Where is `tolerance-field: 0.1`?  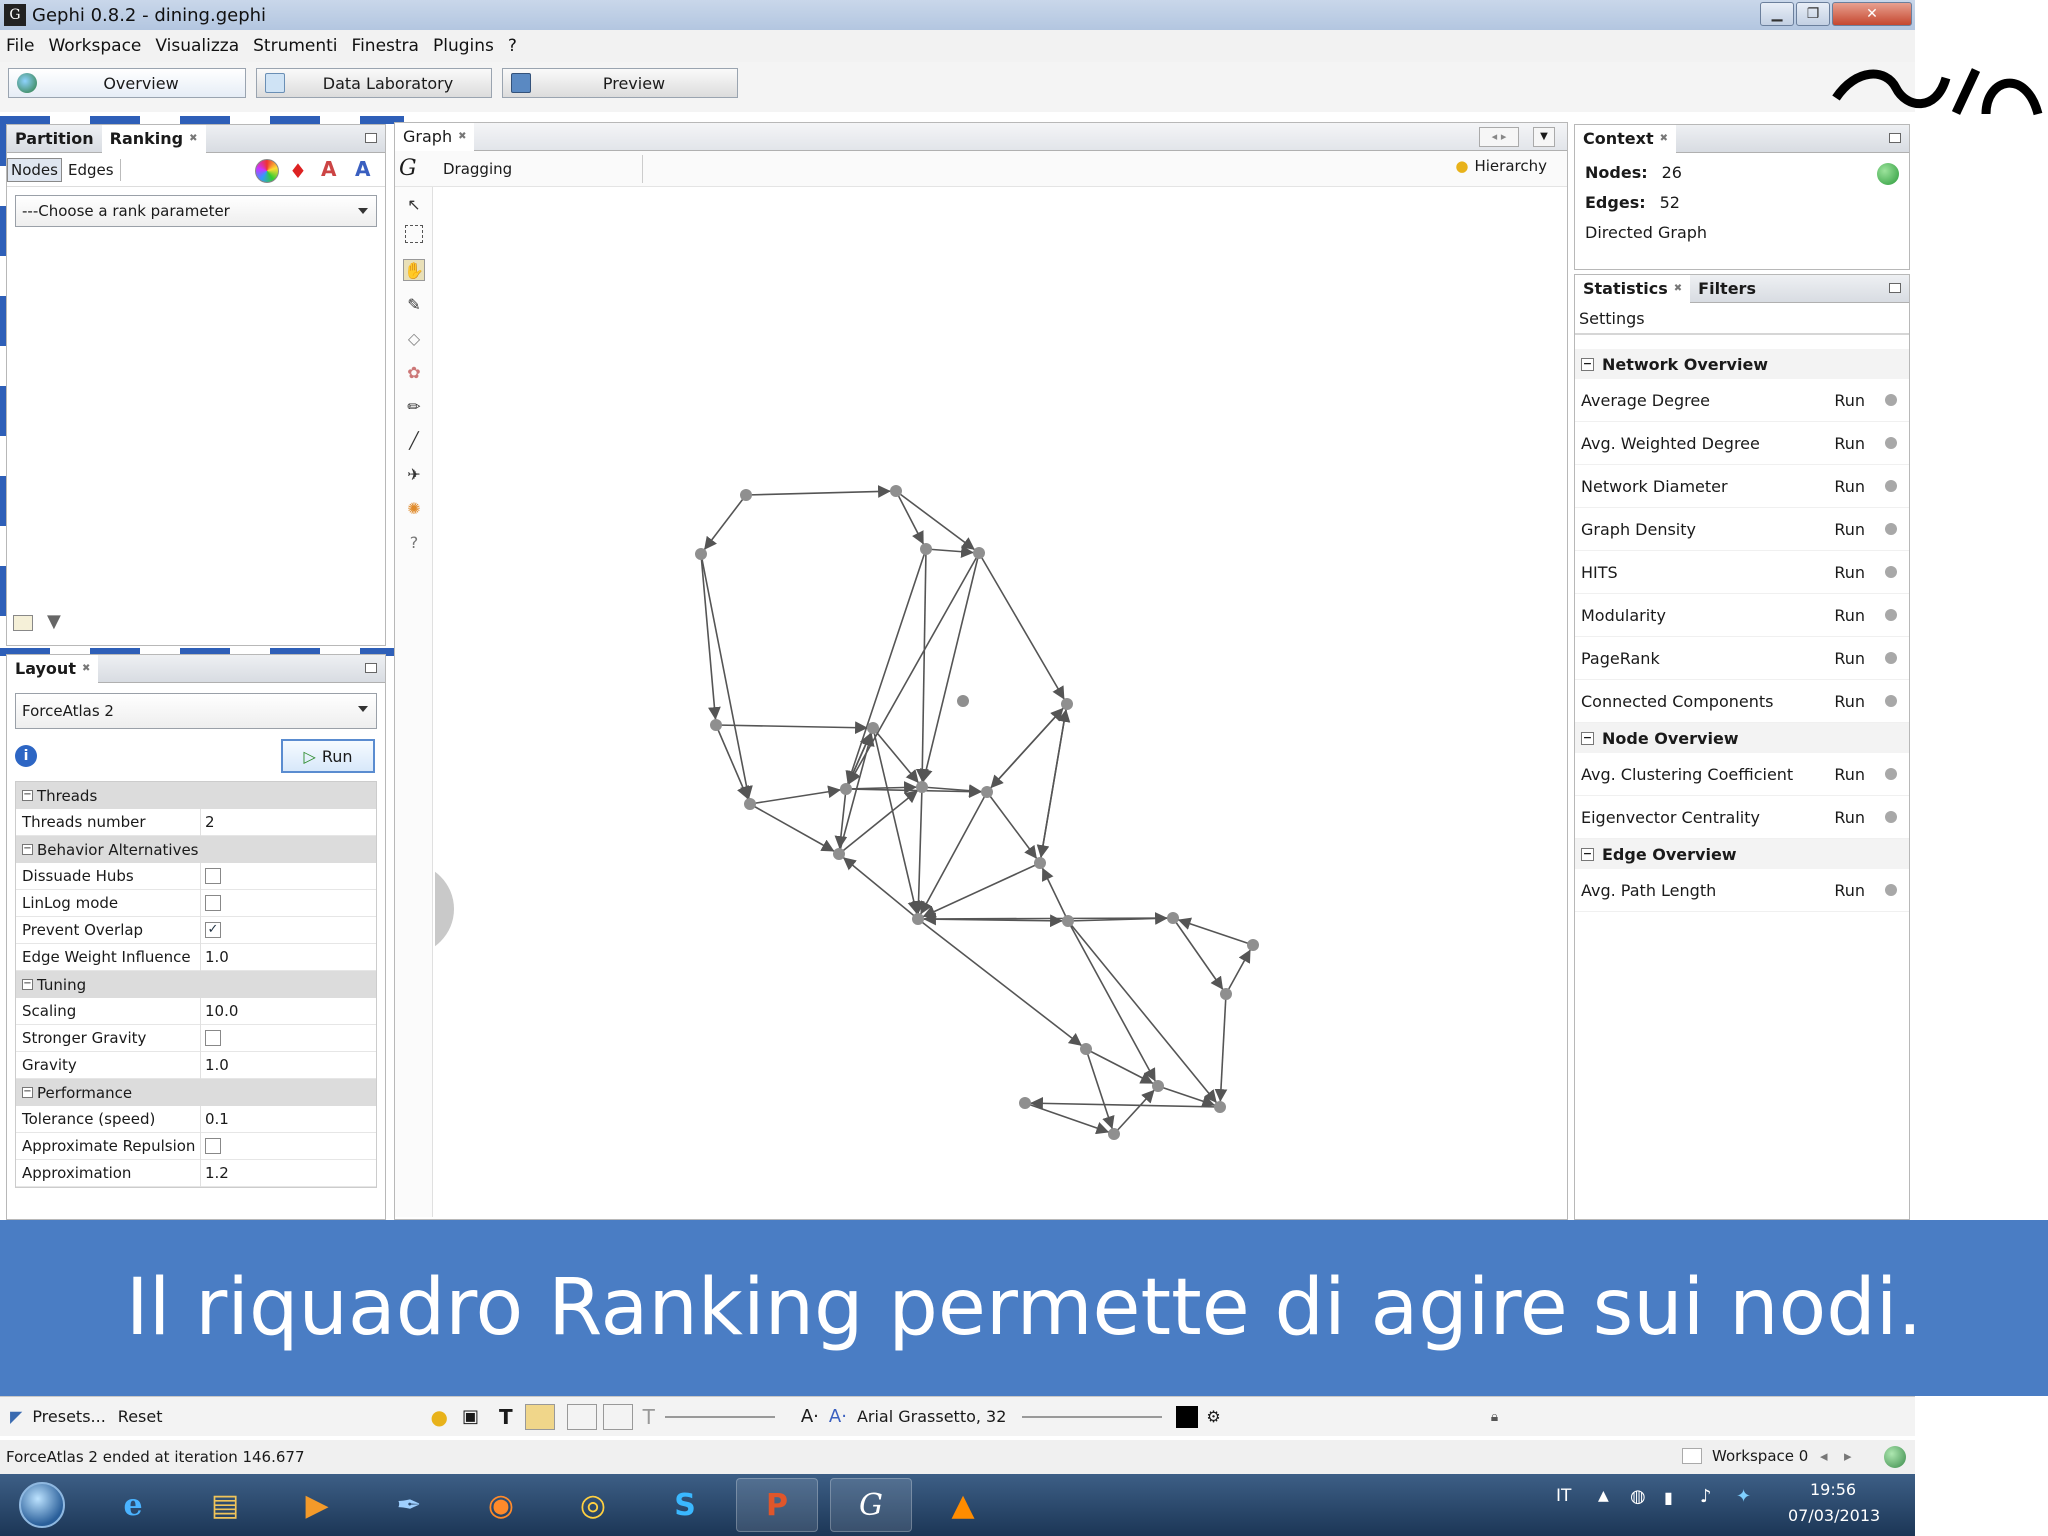
tolerance-field: 0.1 is located at coordinates (288, 1119).